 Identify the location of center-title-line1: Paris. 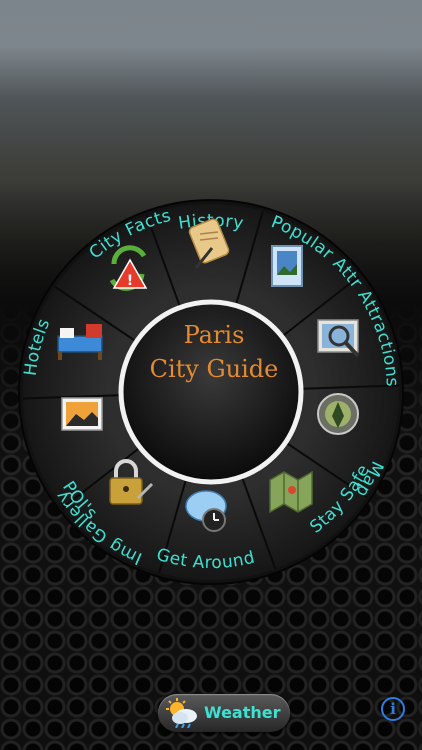
(214, 335).